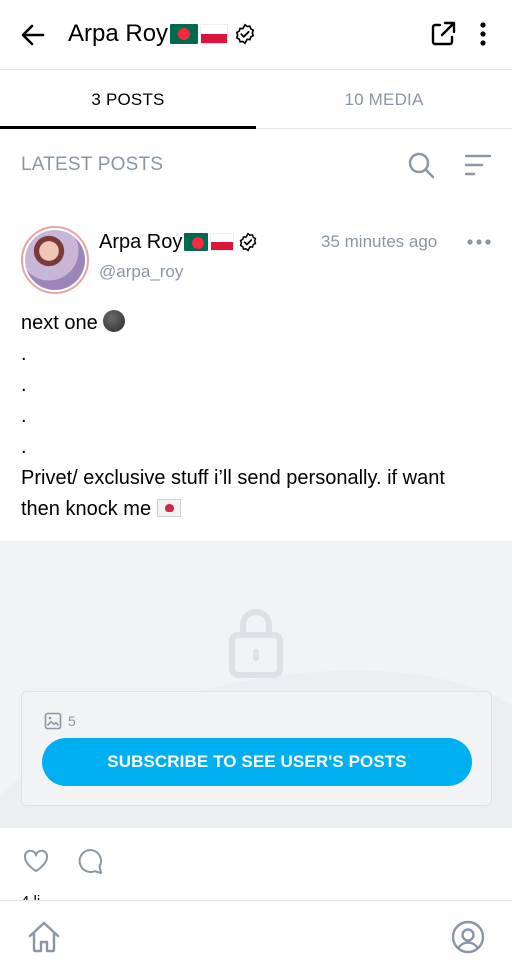 This screenshot has width=512, height=975. What do you see at coordinates (256, 323) in the screenshot?
I see `post-text-line: next one` at bounding box center [256, 323].